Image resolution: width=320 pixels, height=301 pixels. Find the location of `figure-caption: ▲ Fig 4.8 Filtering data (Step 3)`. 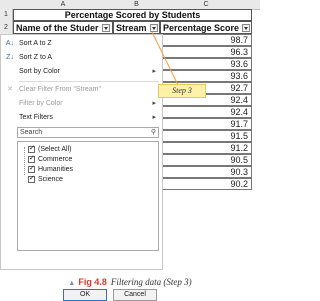

figure-caption: ▲ Fig 4.8 Filtering data (Step 3) is located at coordinates (130, 282).